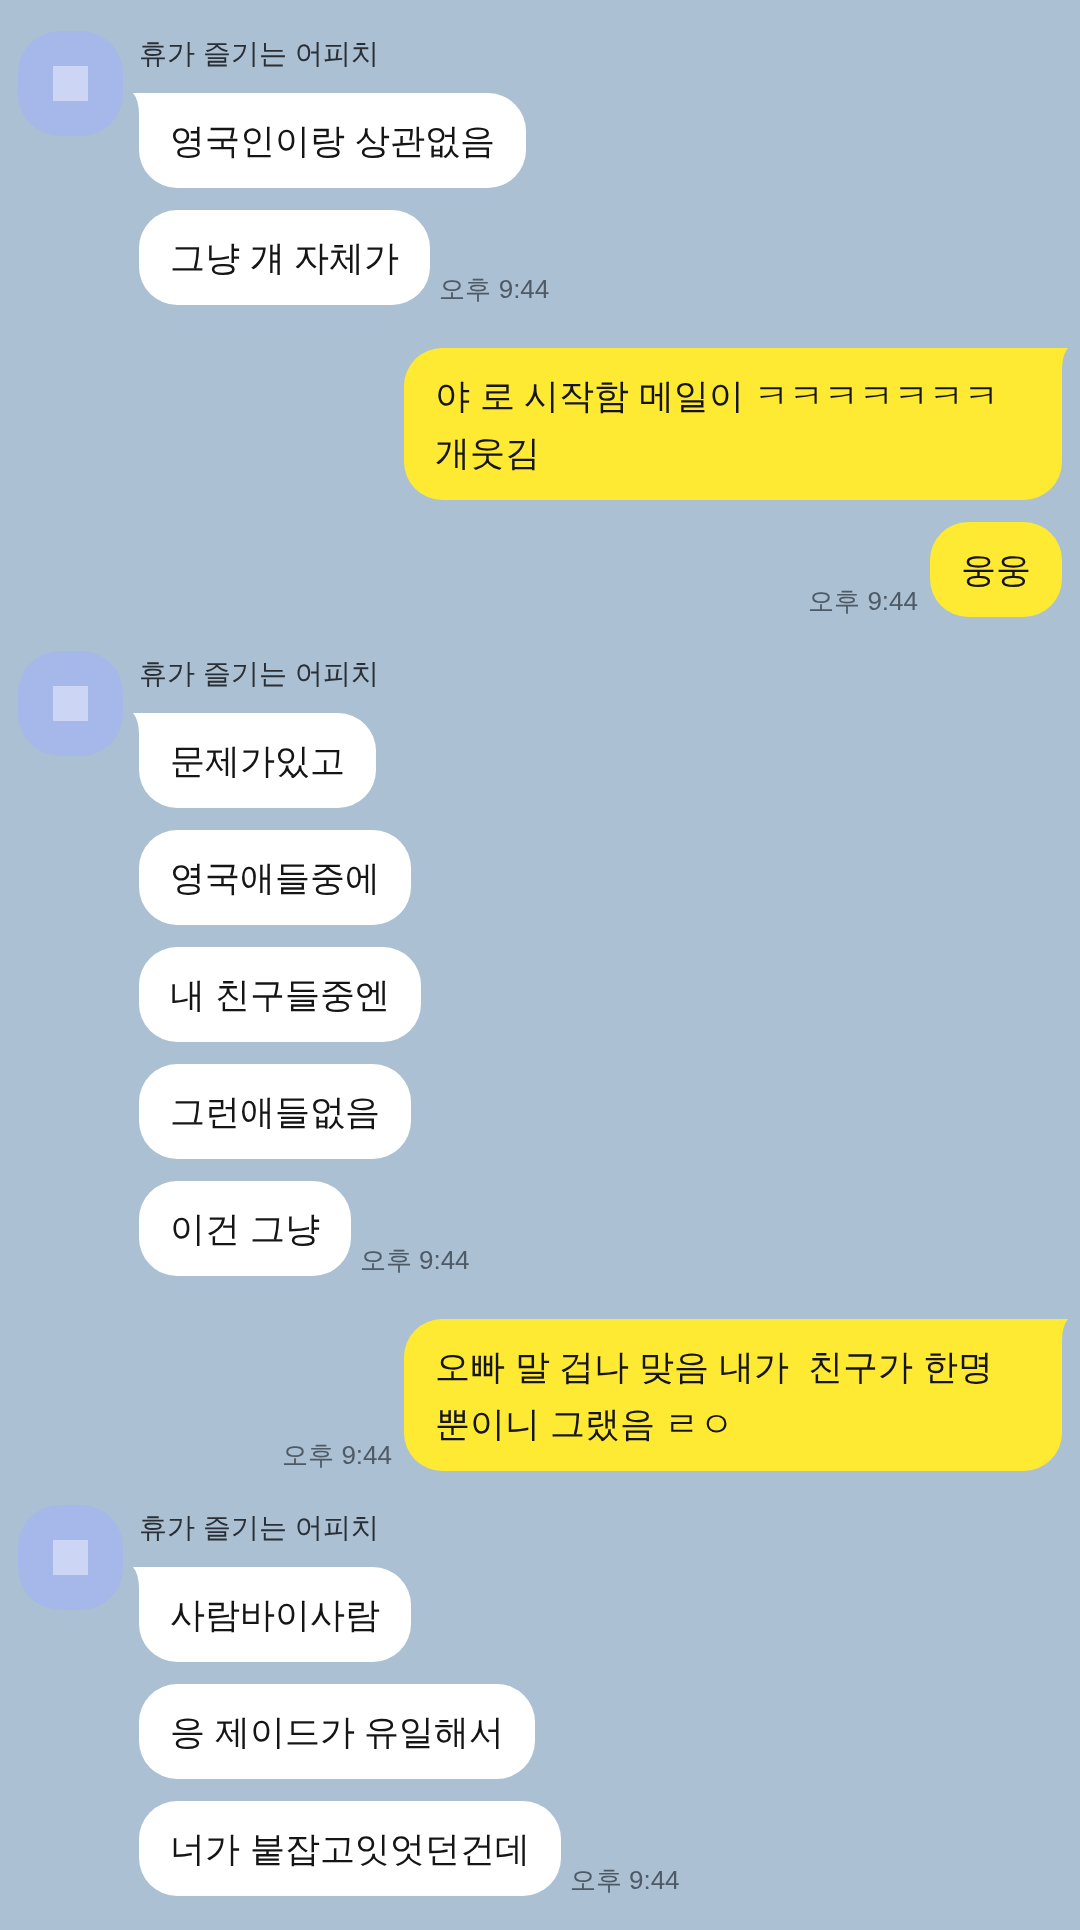 The height and width of the screenshot is (1930, 1080). I want to click on message-bubble: 그런애들없음, so click(275, 1111).